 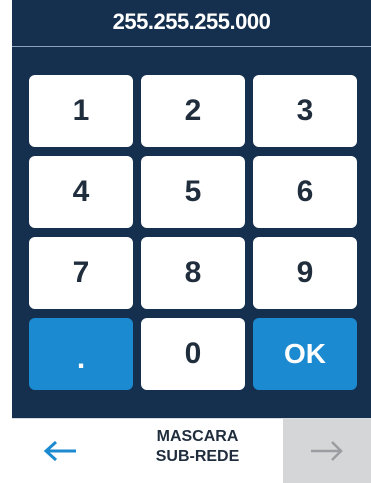 I want to click on arrow-left-icon, so click(x=59, y=451).